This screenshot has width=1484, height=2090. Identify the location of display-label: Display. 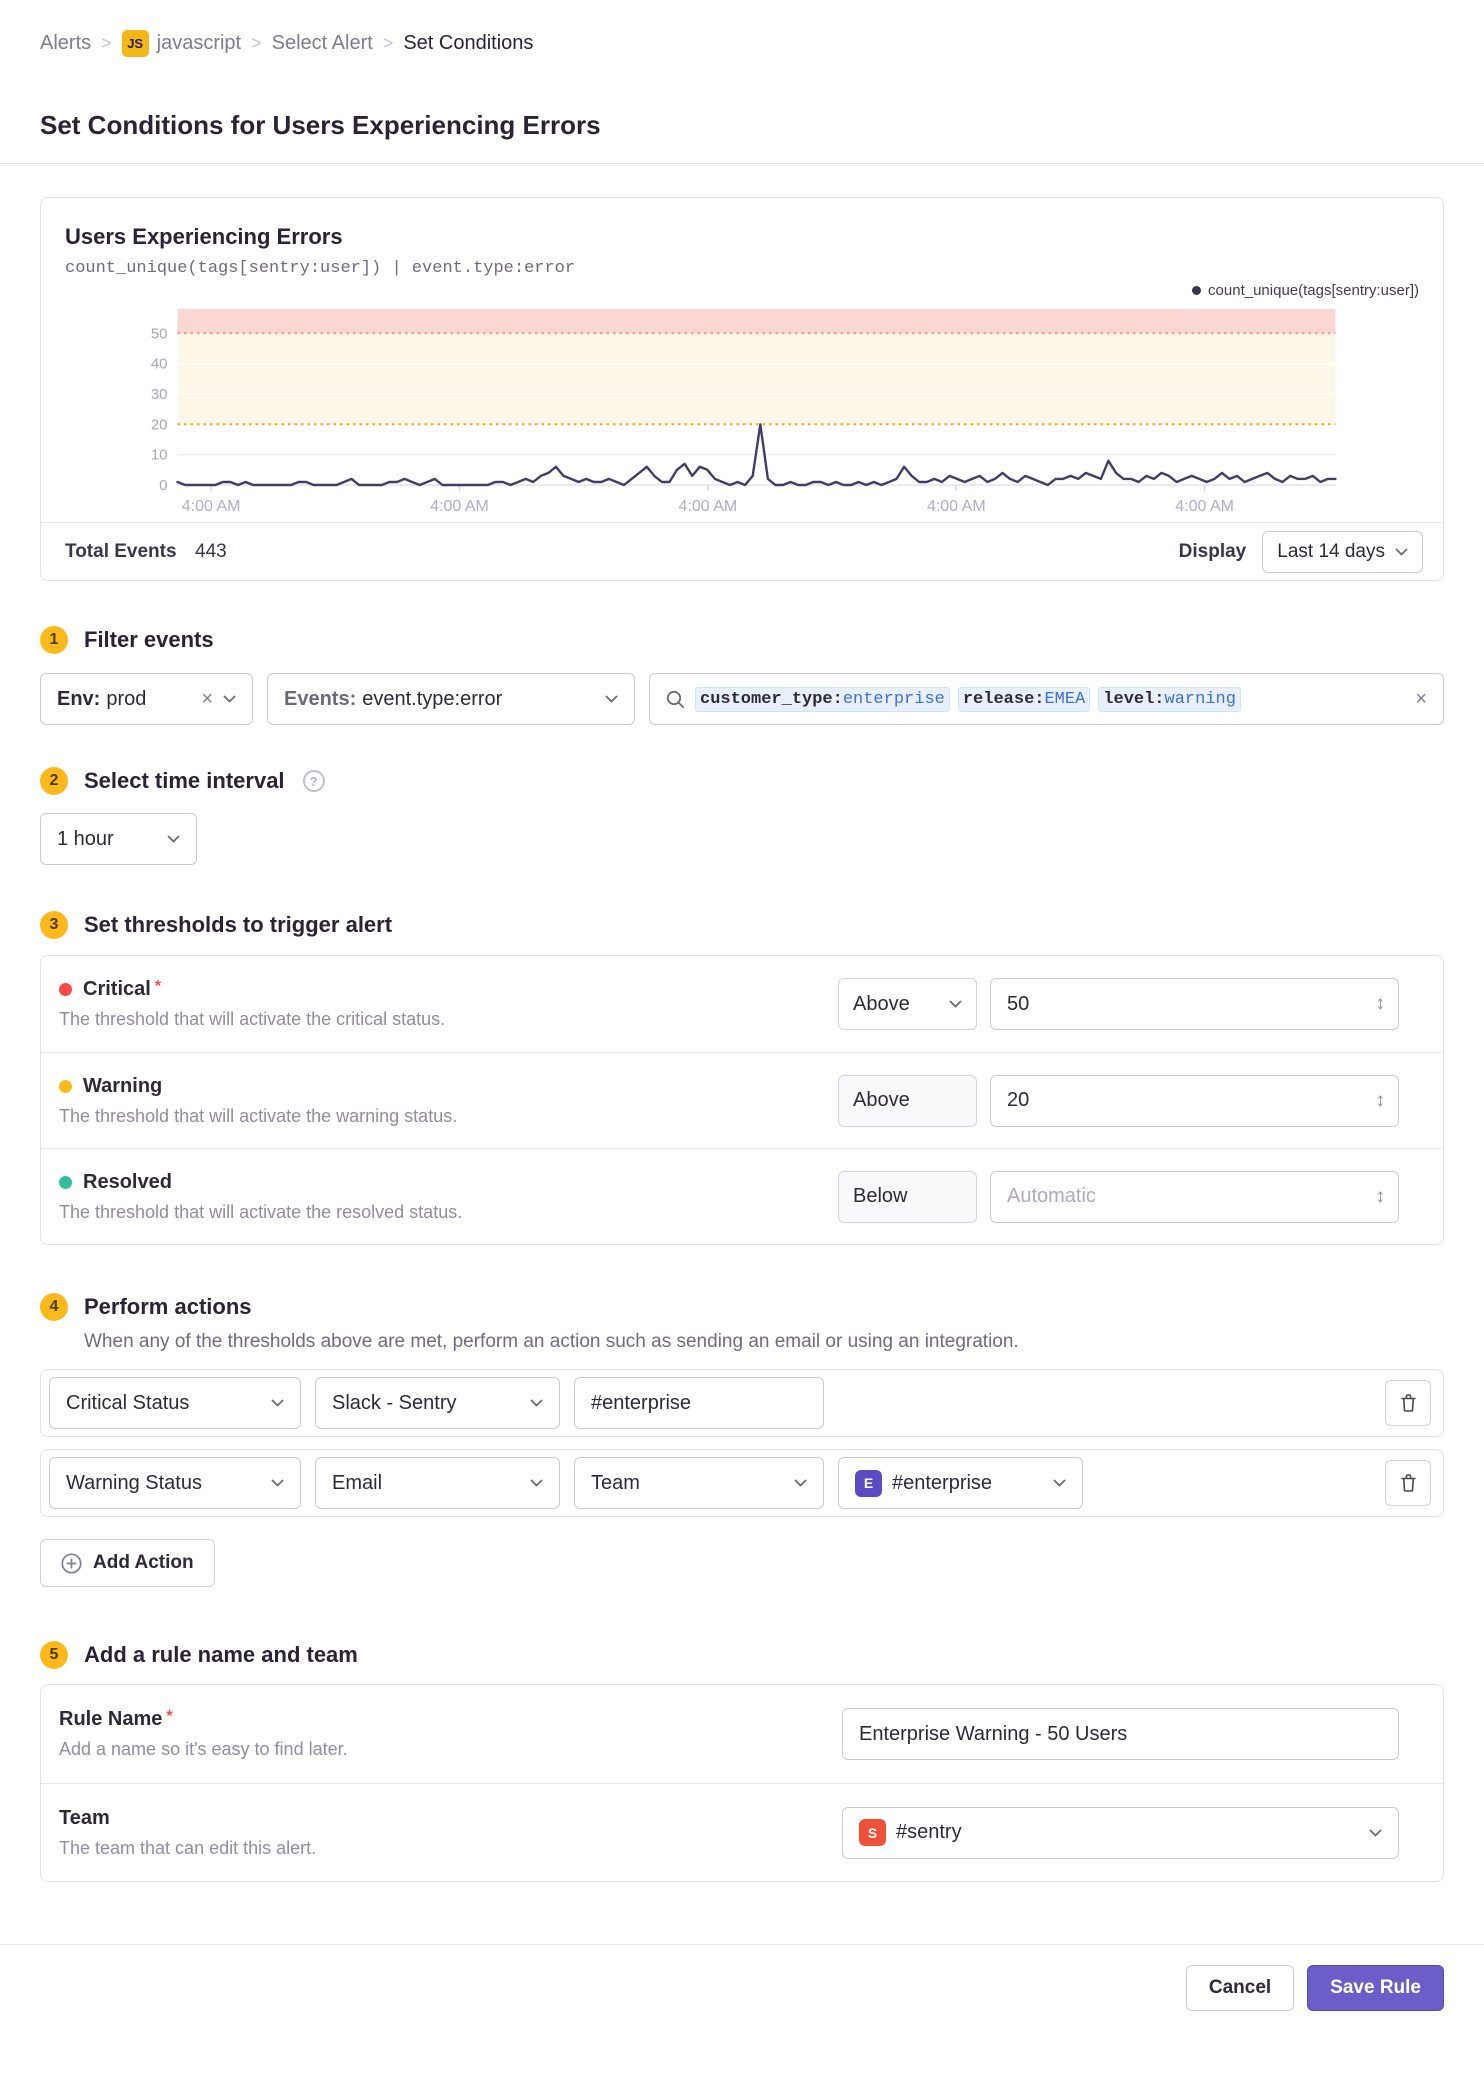
(1212, 551).